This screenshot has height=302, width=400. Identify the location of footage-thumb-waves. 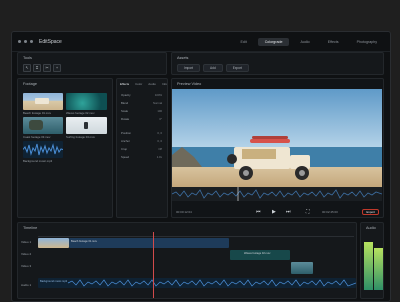
(86, 101).